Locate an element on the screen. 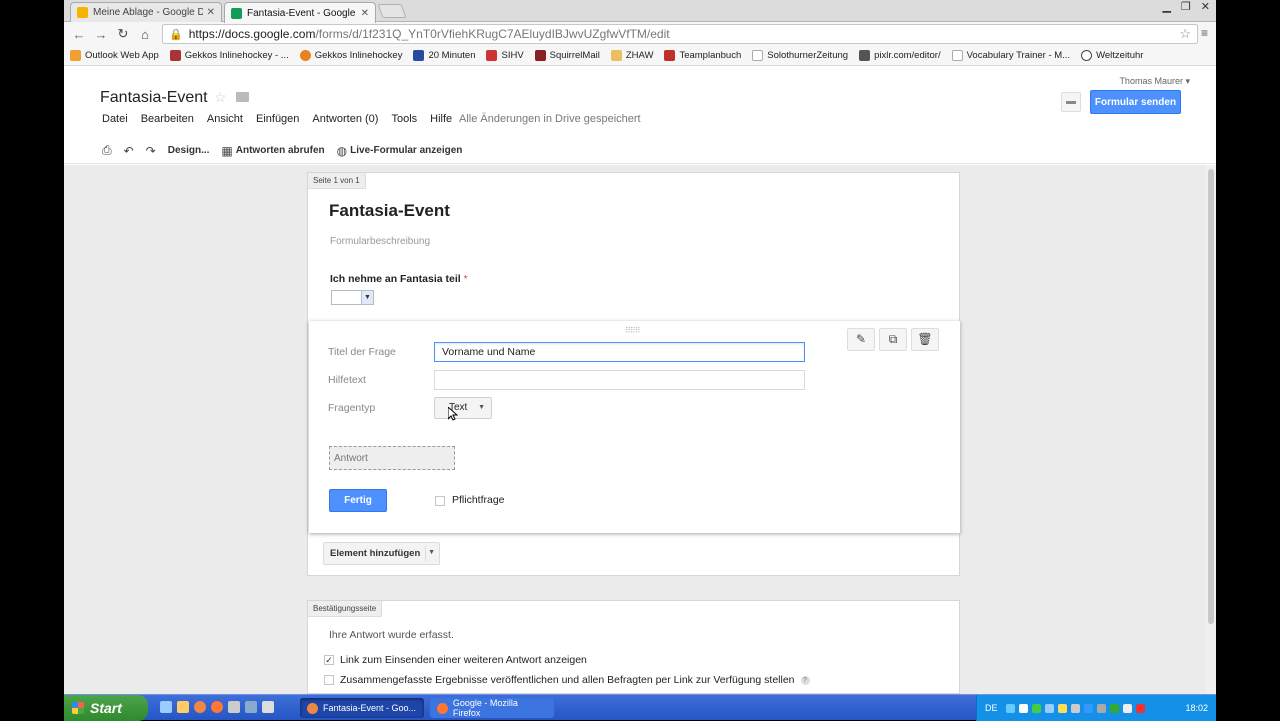  tools-icon is located at coordinates (234, 707).